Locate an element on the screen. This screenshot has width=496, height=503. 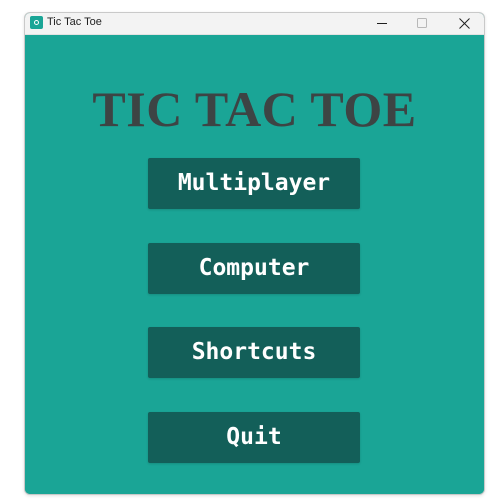
quit-button: Quit is located at coordinates (254, 437).